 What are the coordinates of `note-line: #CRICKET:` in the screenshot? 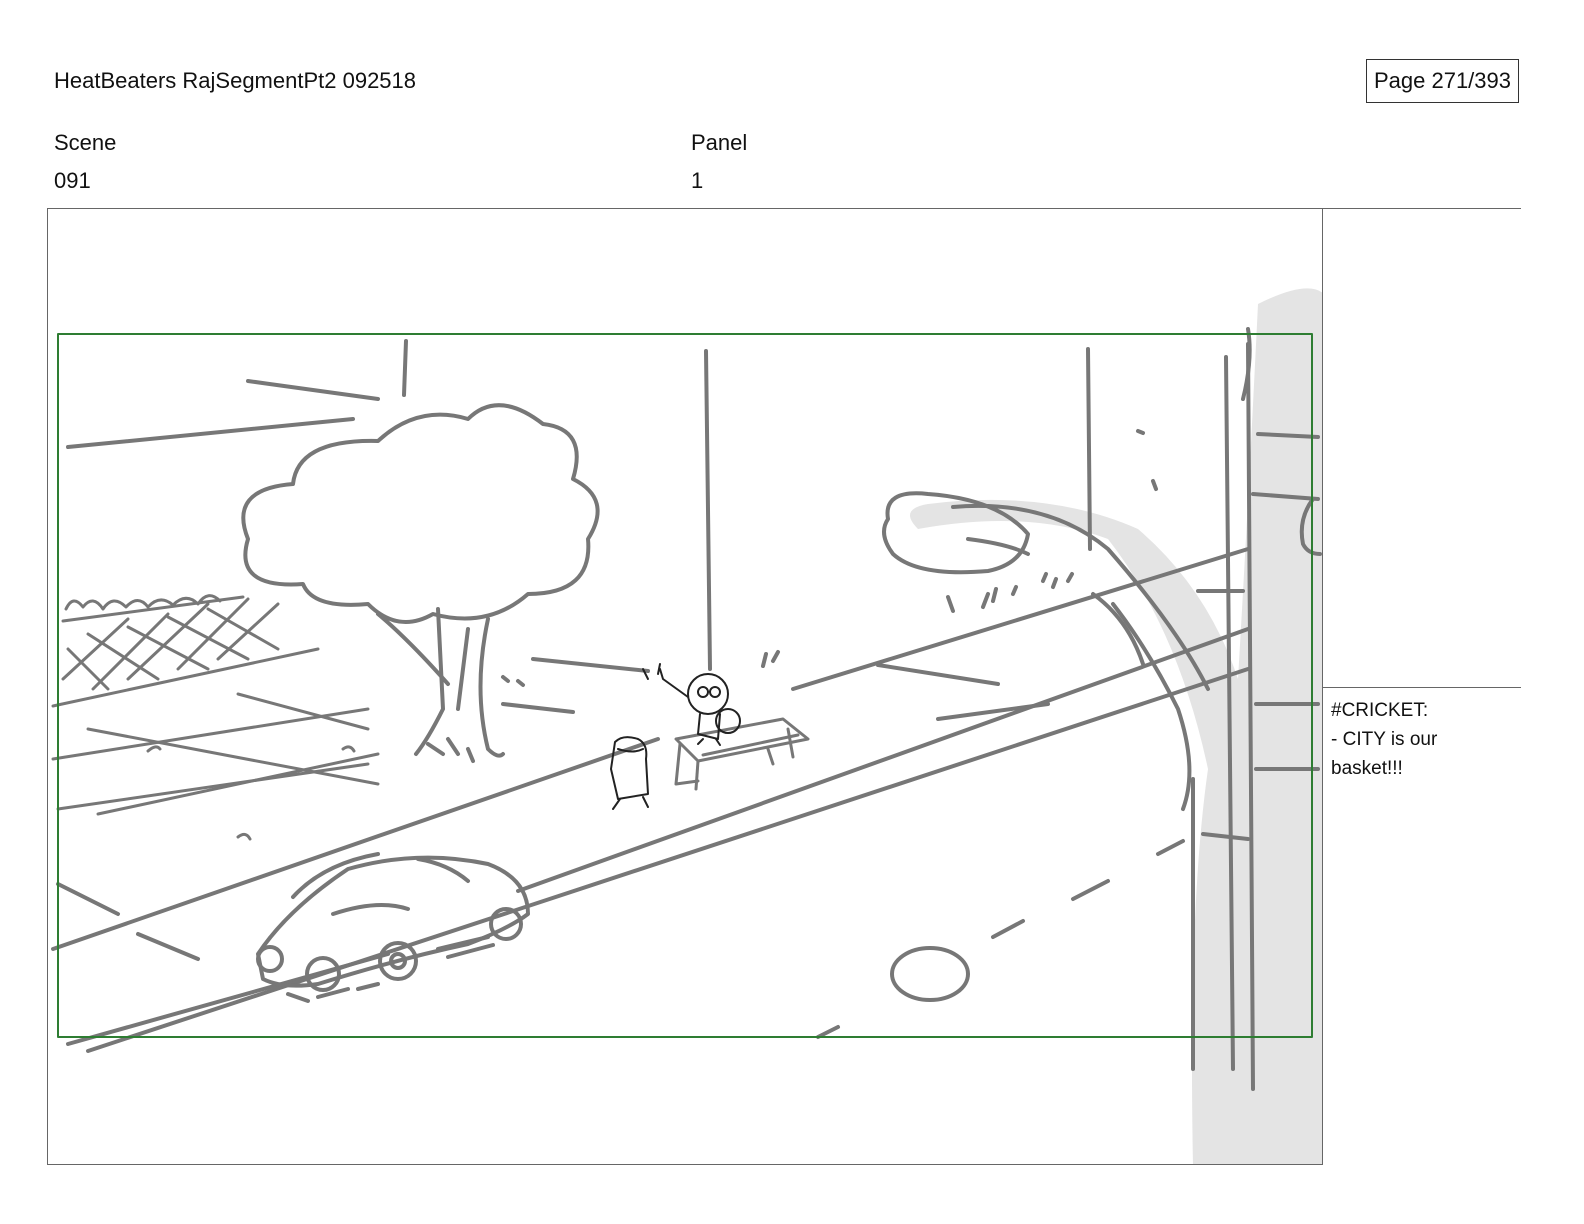 It's located at (1380, 710).